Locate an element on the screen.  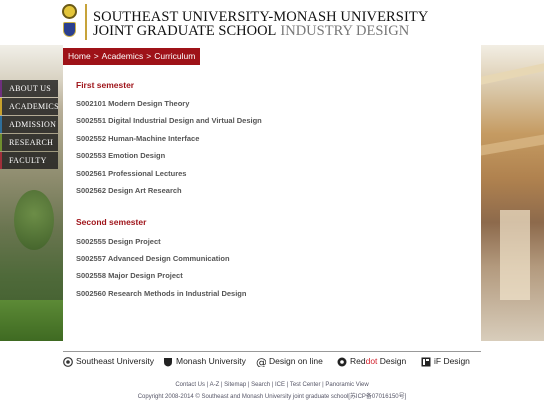
nav-item-about-us: ABOUT US is located at coordinates (29, 88).